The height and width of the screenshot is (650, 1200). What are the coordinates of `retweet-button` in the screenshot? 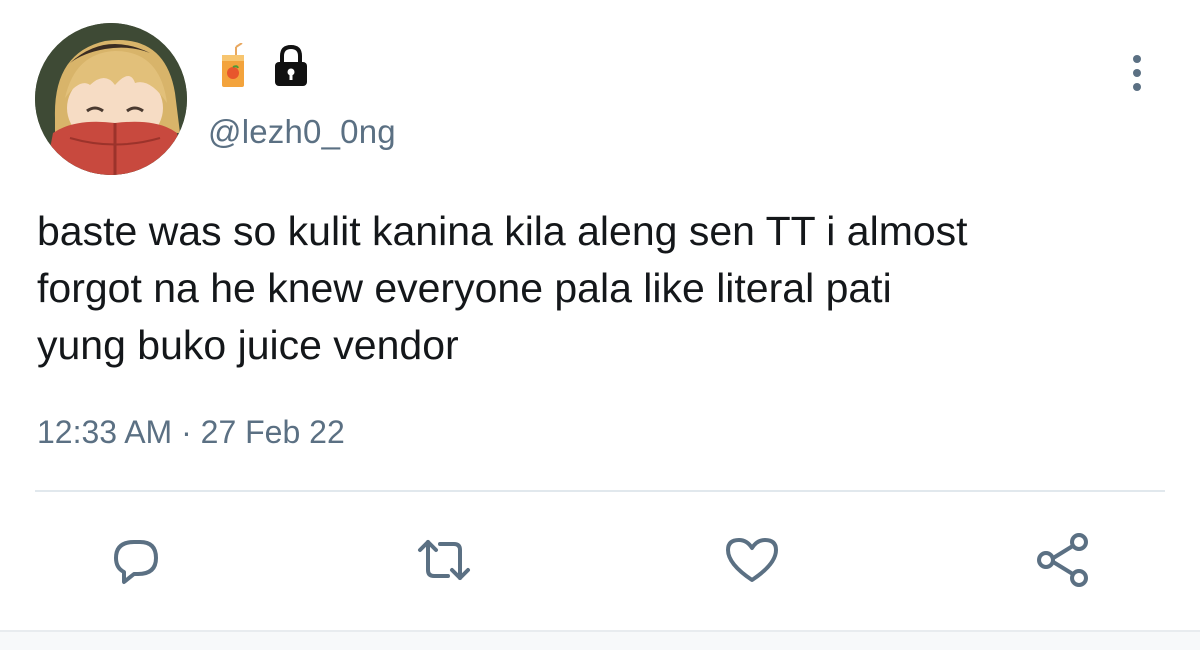 It's located at (444, 560).